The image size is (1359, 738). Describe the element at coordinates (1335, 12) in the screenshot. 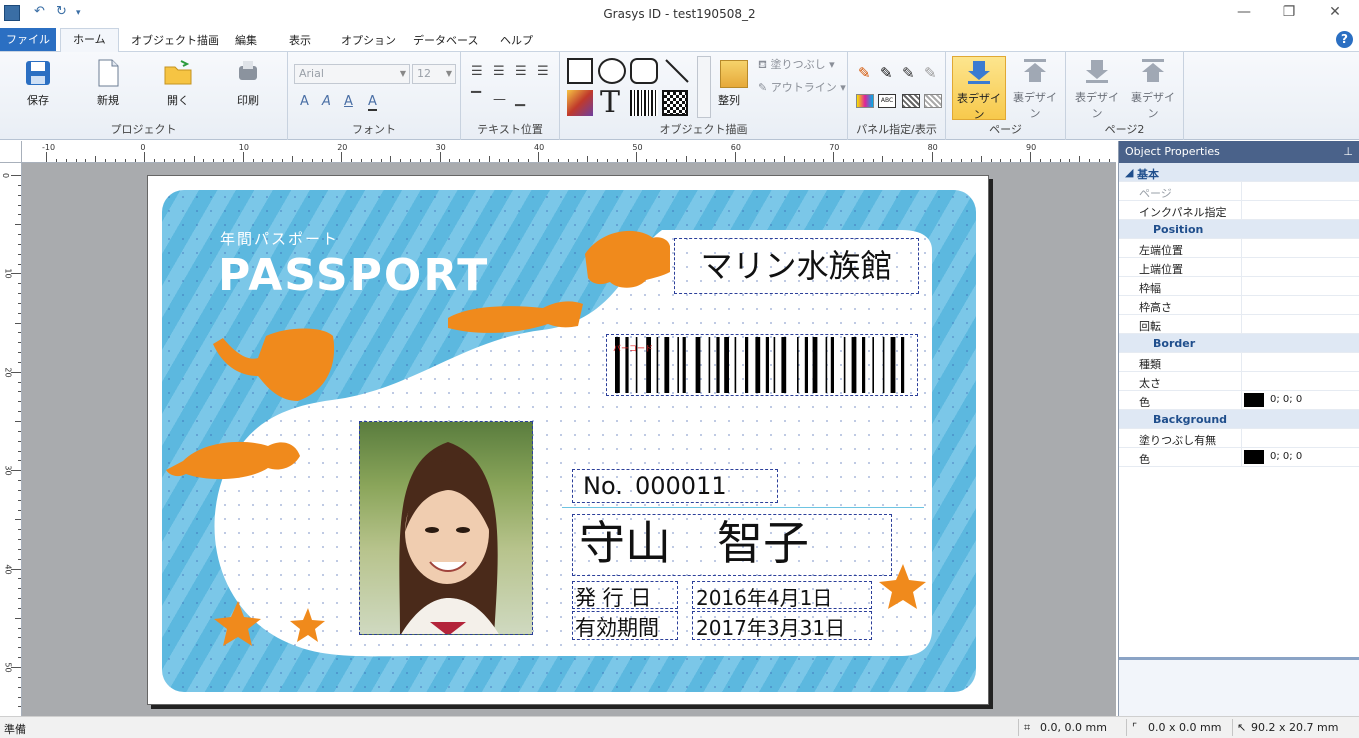

I see `close-icon: ✕` at that location.